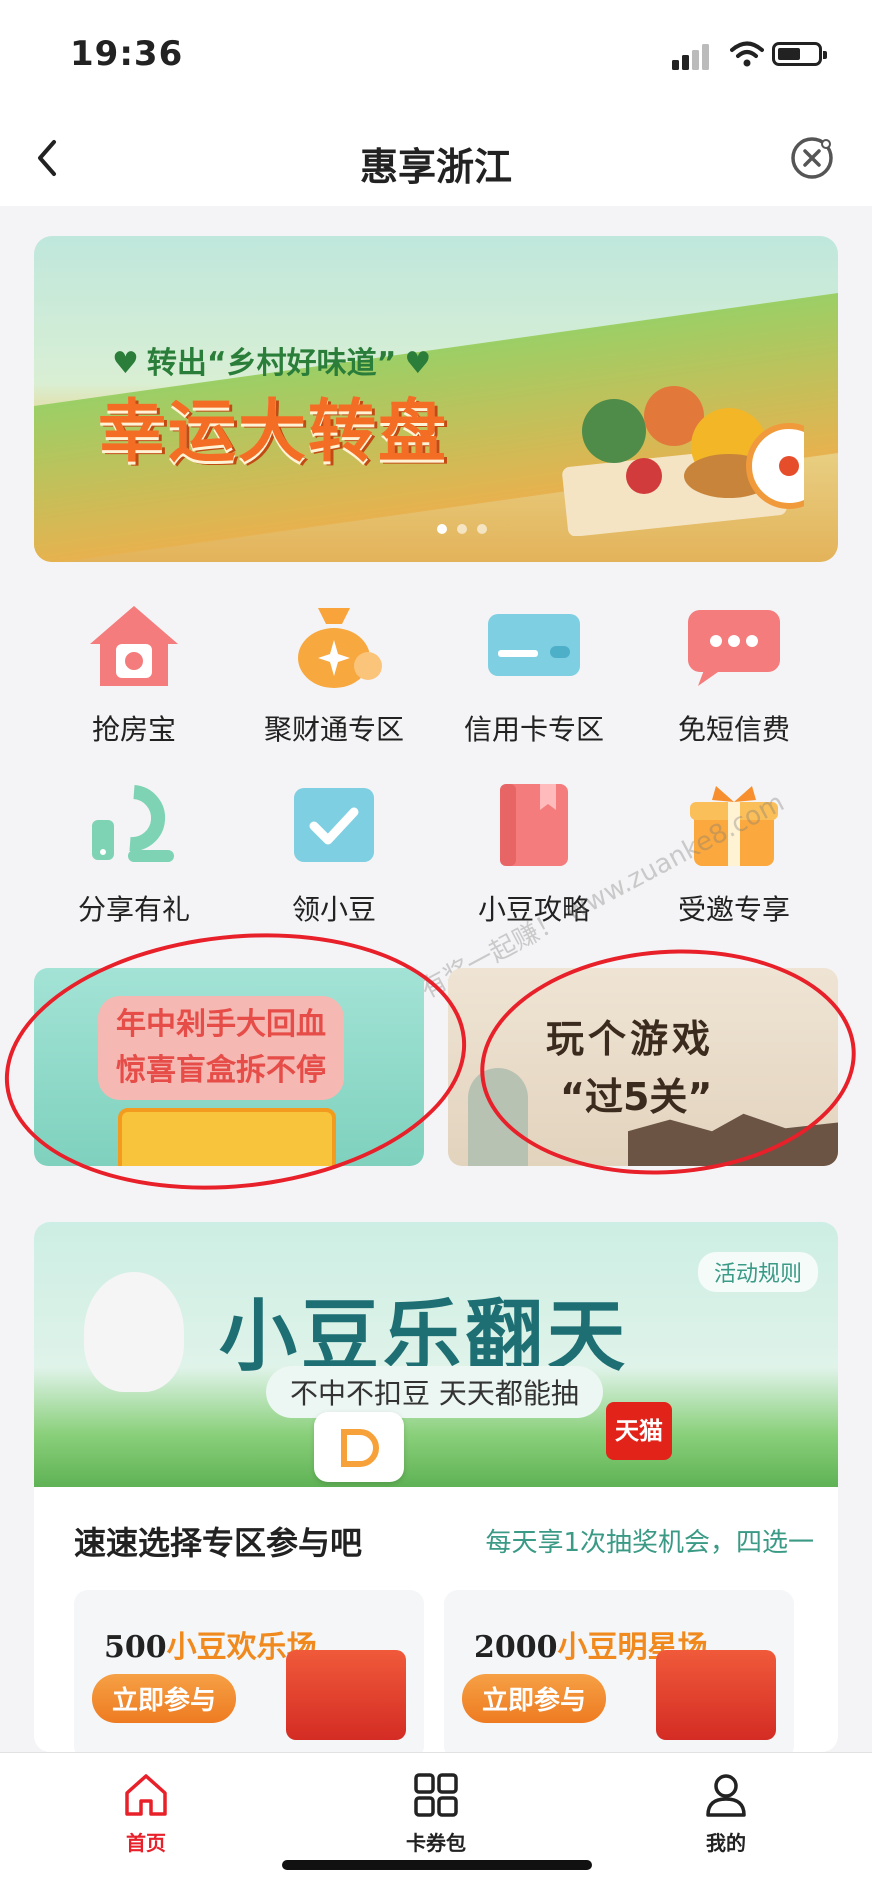 This screenshot has width=872, height=1888. Describe the element at coordinates (683, 461) in the screenshot. I see `harvest-basket-illustration` at that location.